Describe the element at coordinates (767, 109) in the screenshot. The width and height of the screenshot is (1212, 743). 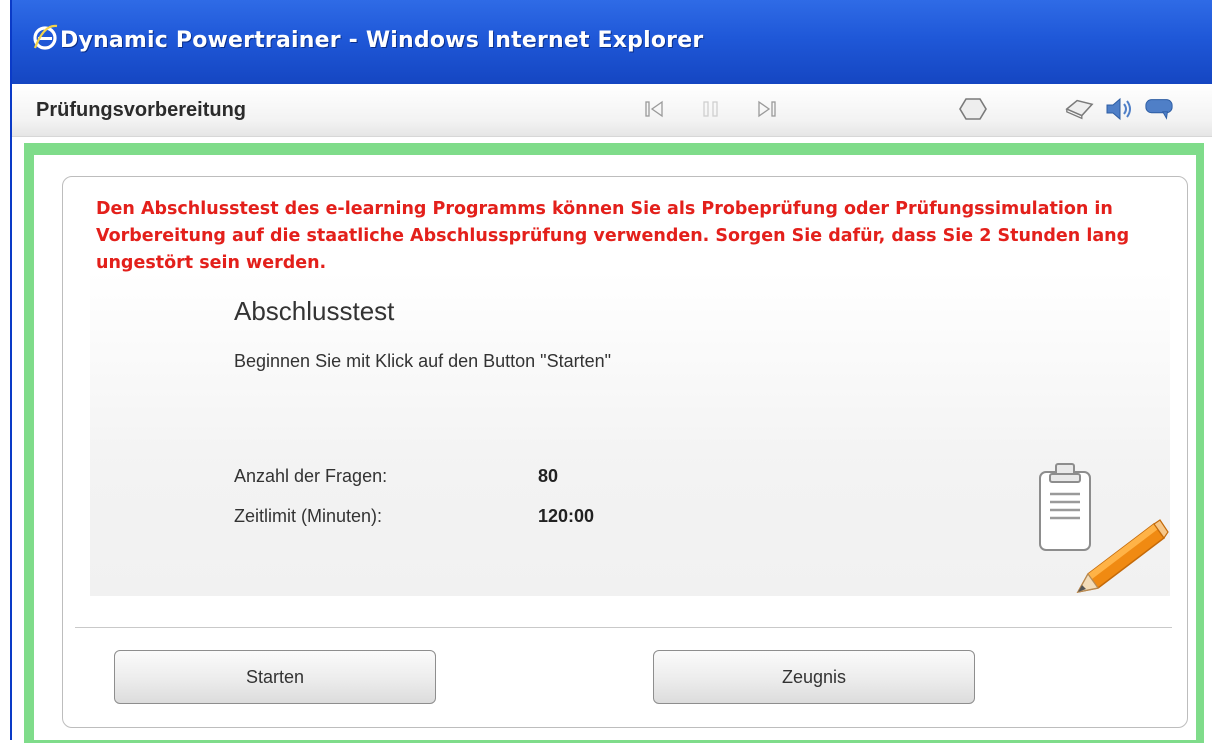
I see `skip-forward-icon` at that location.